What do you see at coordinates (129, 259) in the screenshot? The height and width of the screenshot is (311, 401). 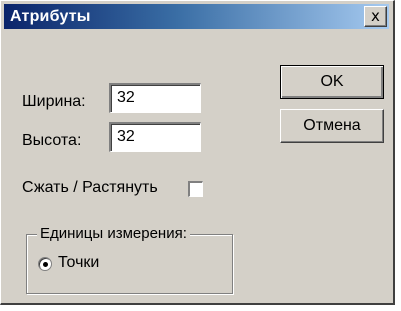 I see `units-groupbox: Единицы измерения: Точки` at bounding box center [129, 259].